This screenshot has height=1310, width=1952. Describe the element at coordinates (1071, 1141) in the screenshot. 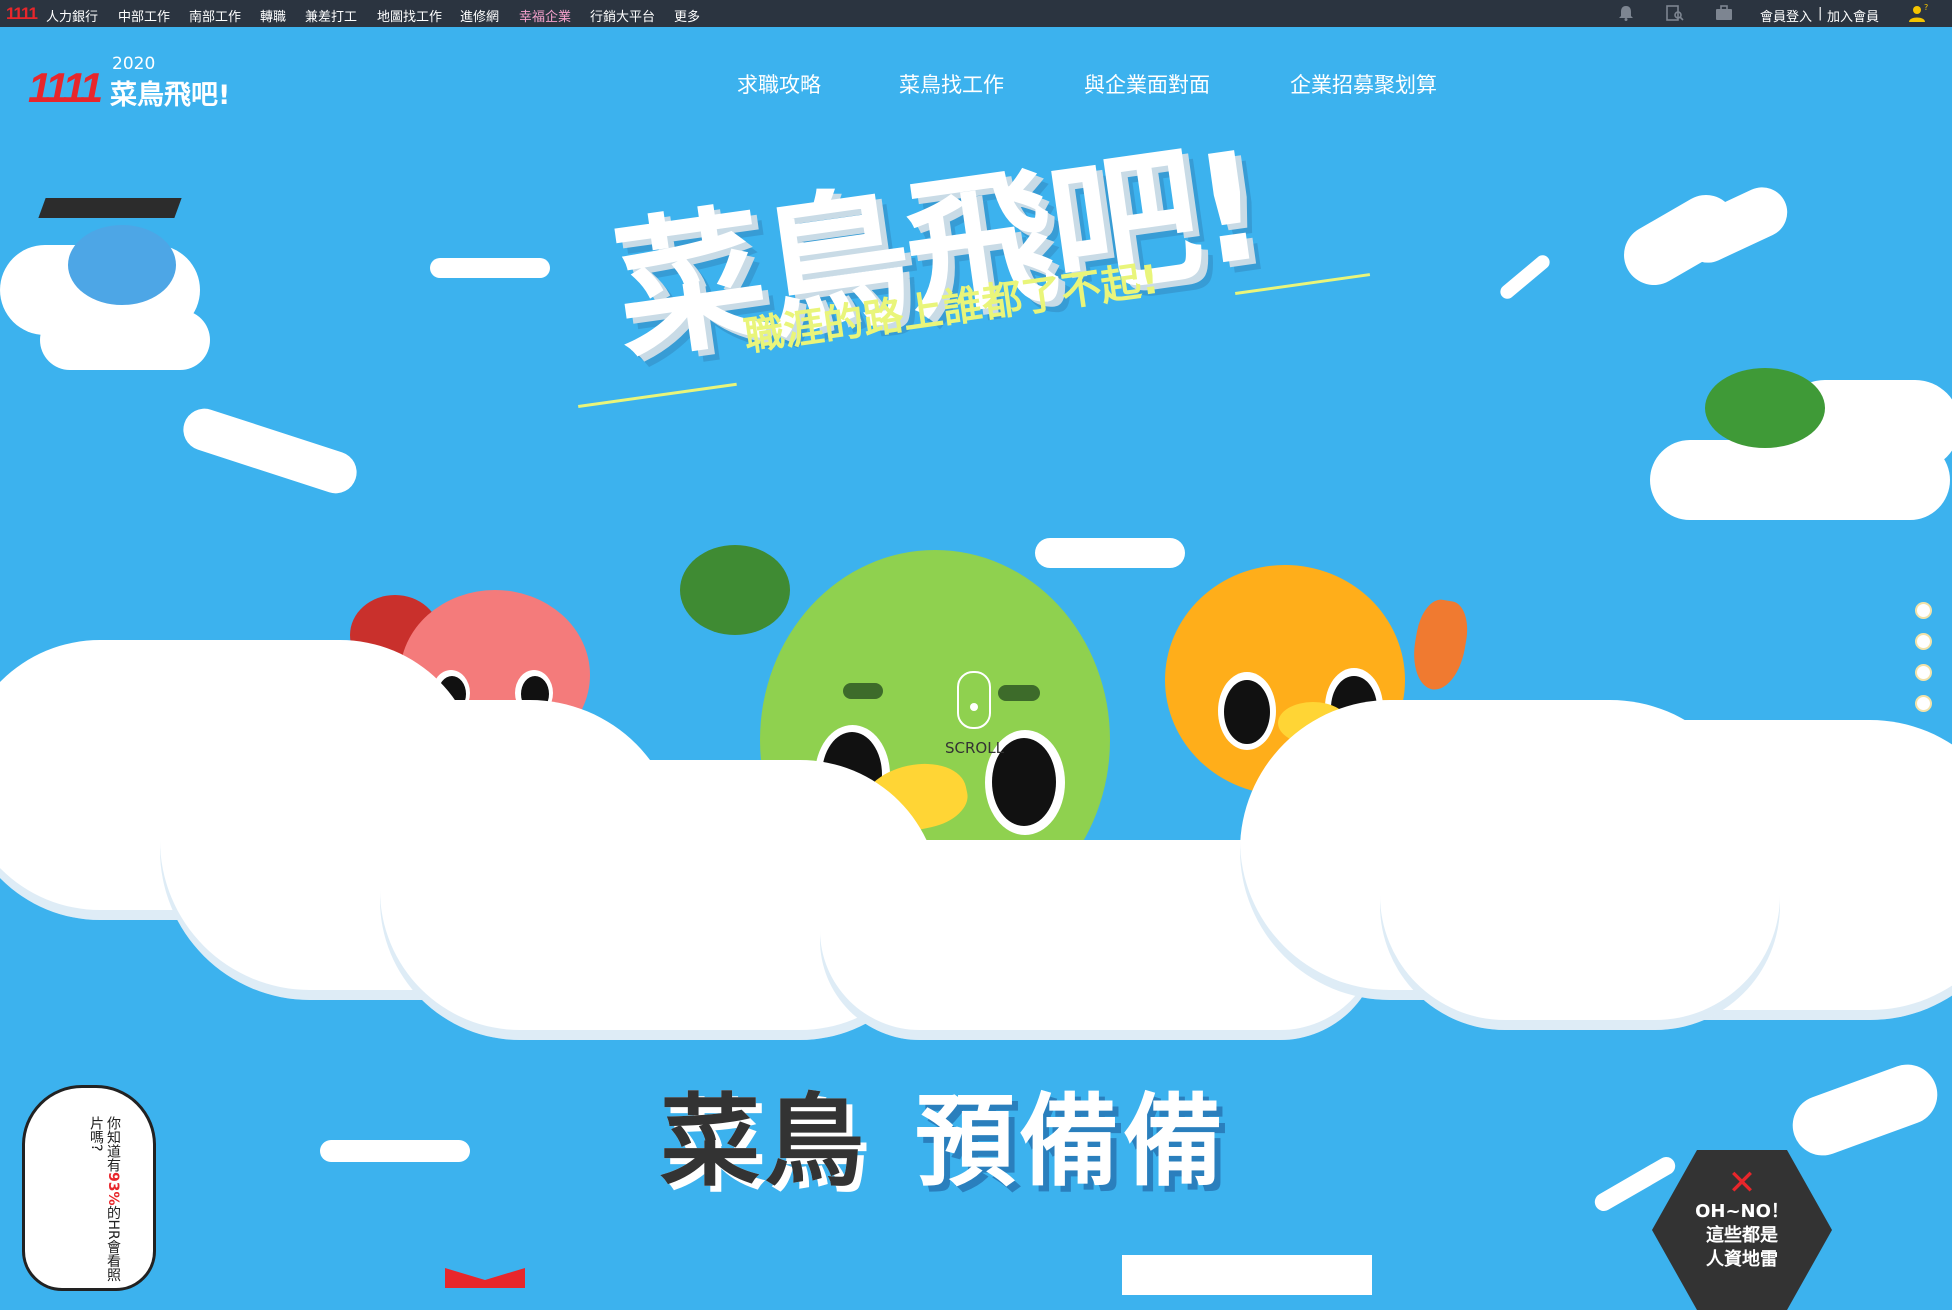

I see `section-title-part2: 預備備` at that location.